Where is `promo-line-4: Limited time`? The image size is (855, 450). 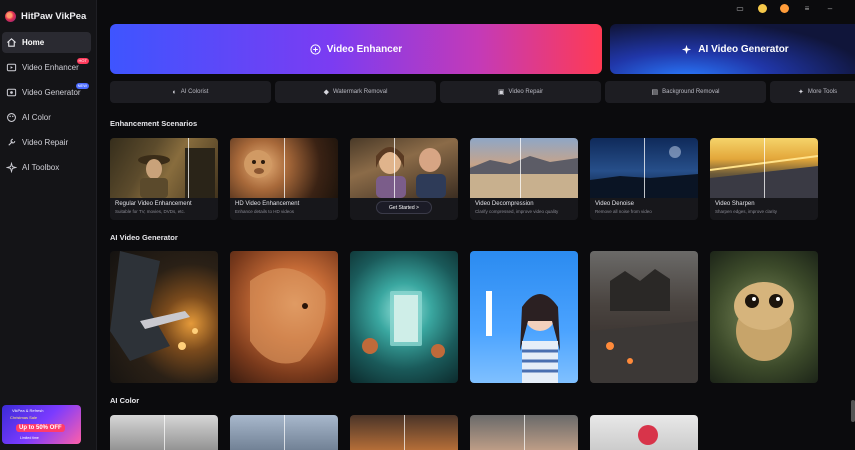 promo-line-4: Limited time is located at coordinates (29, 438).